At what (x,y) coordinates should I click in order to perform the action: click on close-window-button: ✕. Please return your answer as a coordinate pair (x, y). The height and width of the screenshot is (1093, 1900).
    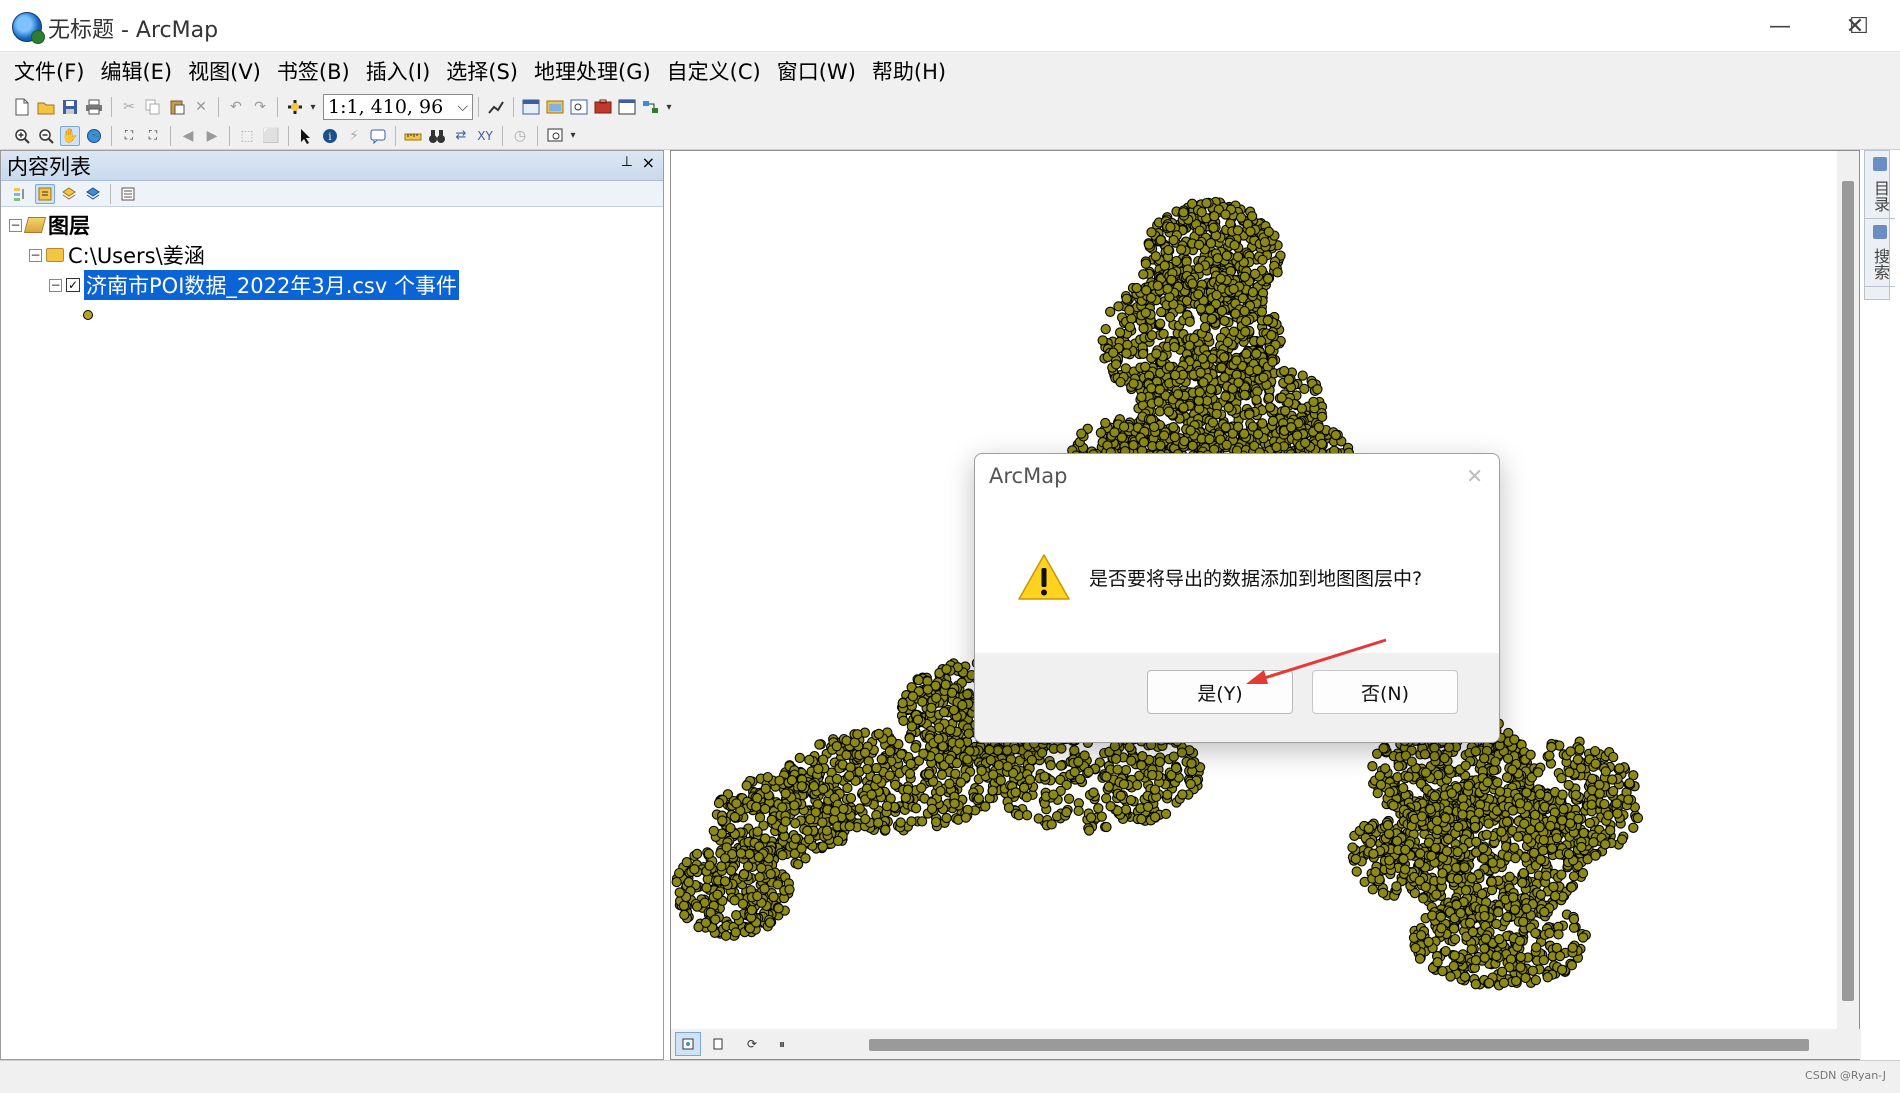
    Looking at the image, I should click on (1855, 26).